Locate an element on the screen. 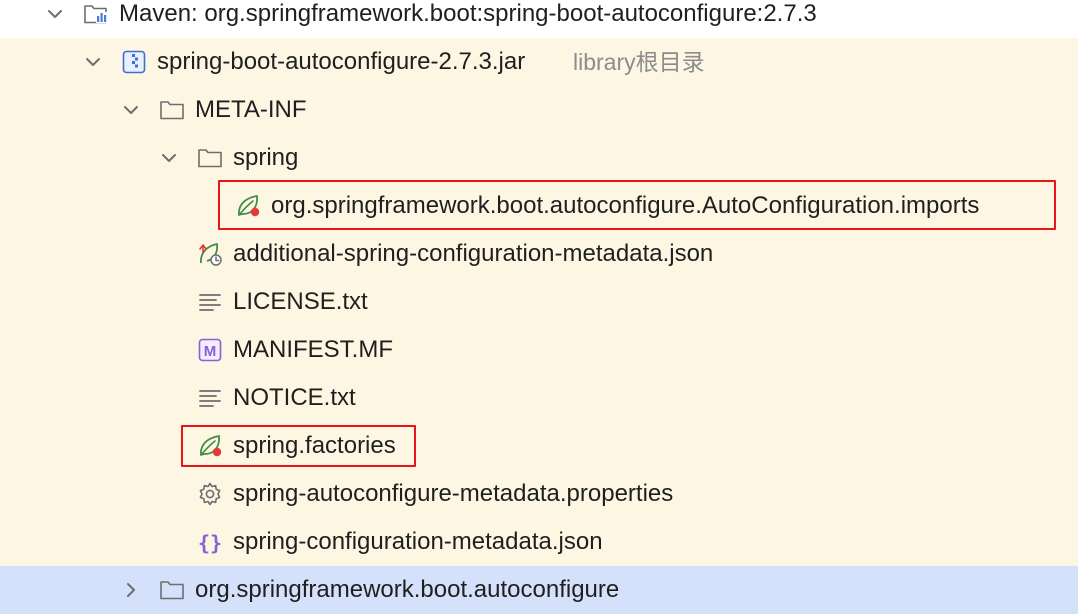 The width and height of the screenshot is (1078, 614). tree-row-meta-inf: META-INF is located at coordinates (539, 110).